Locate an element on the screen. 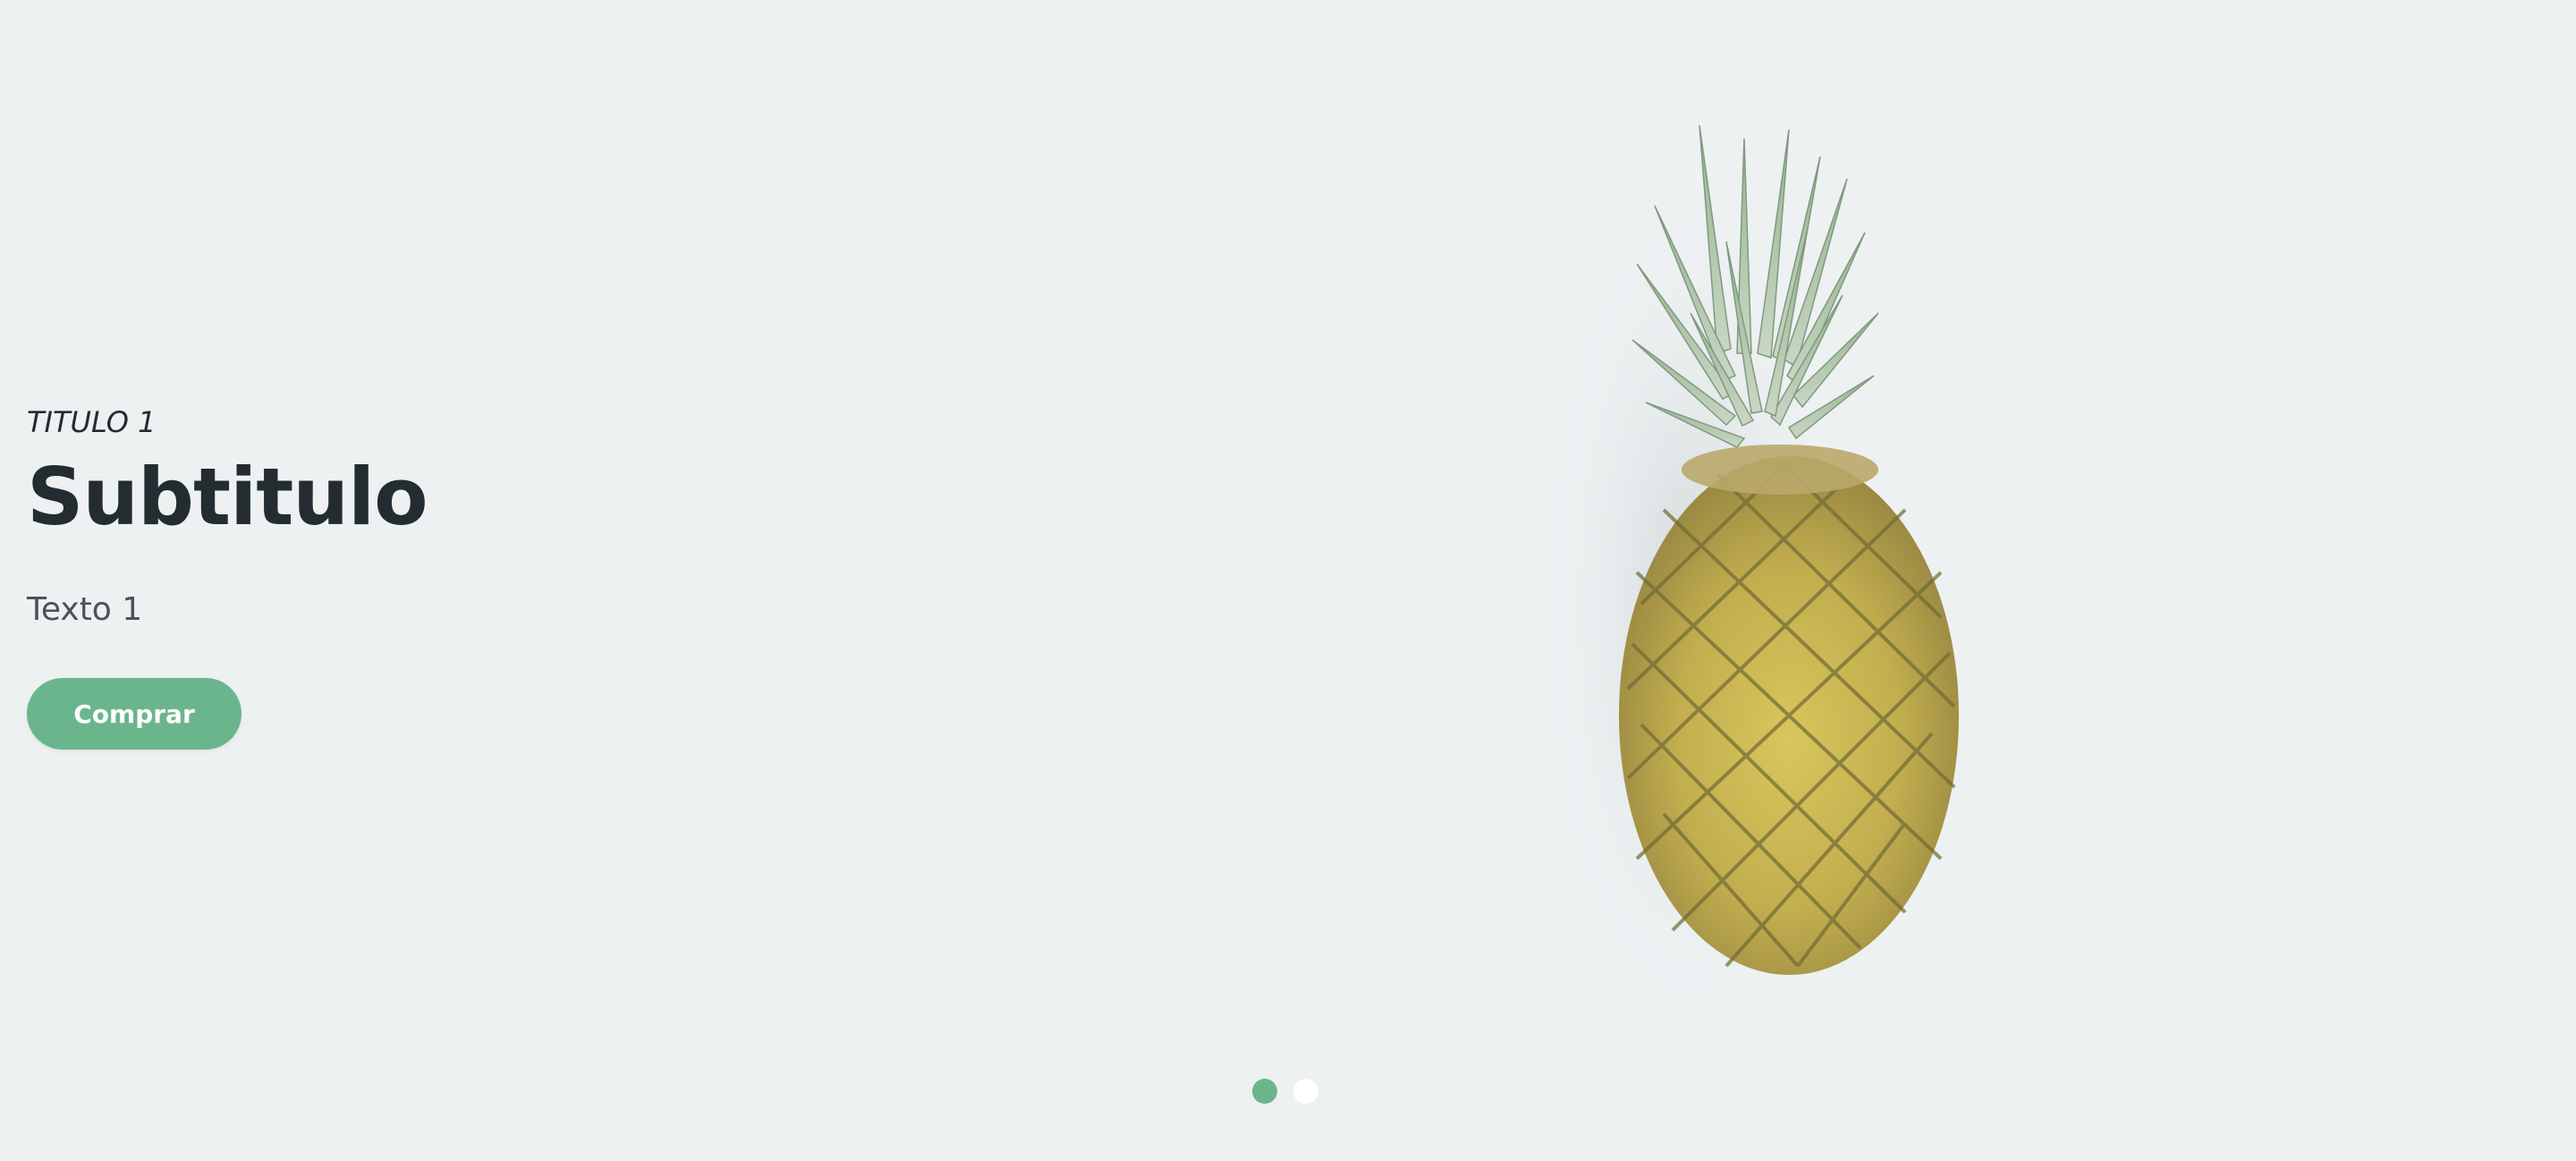  slide-body-text: Texto 1 is located at coordinates (85, 609).